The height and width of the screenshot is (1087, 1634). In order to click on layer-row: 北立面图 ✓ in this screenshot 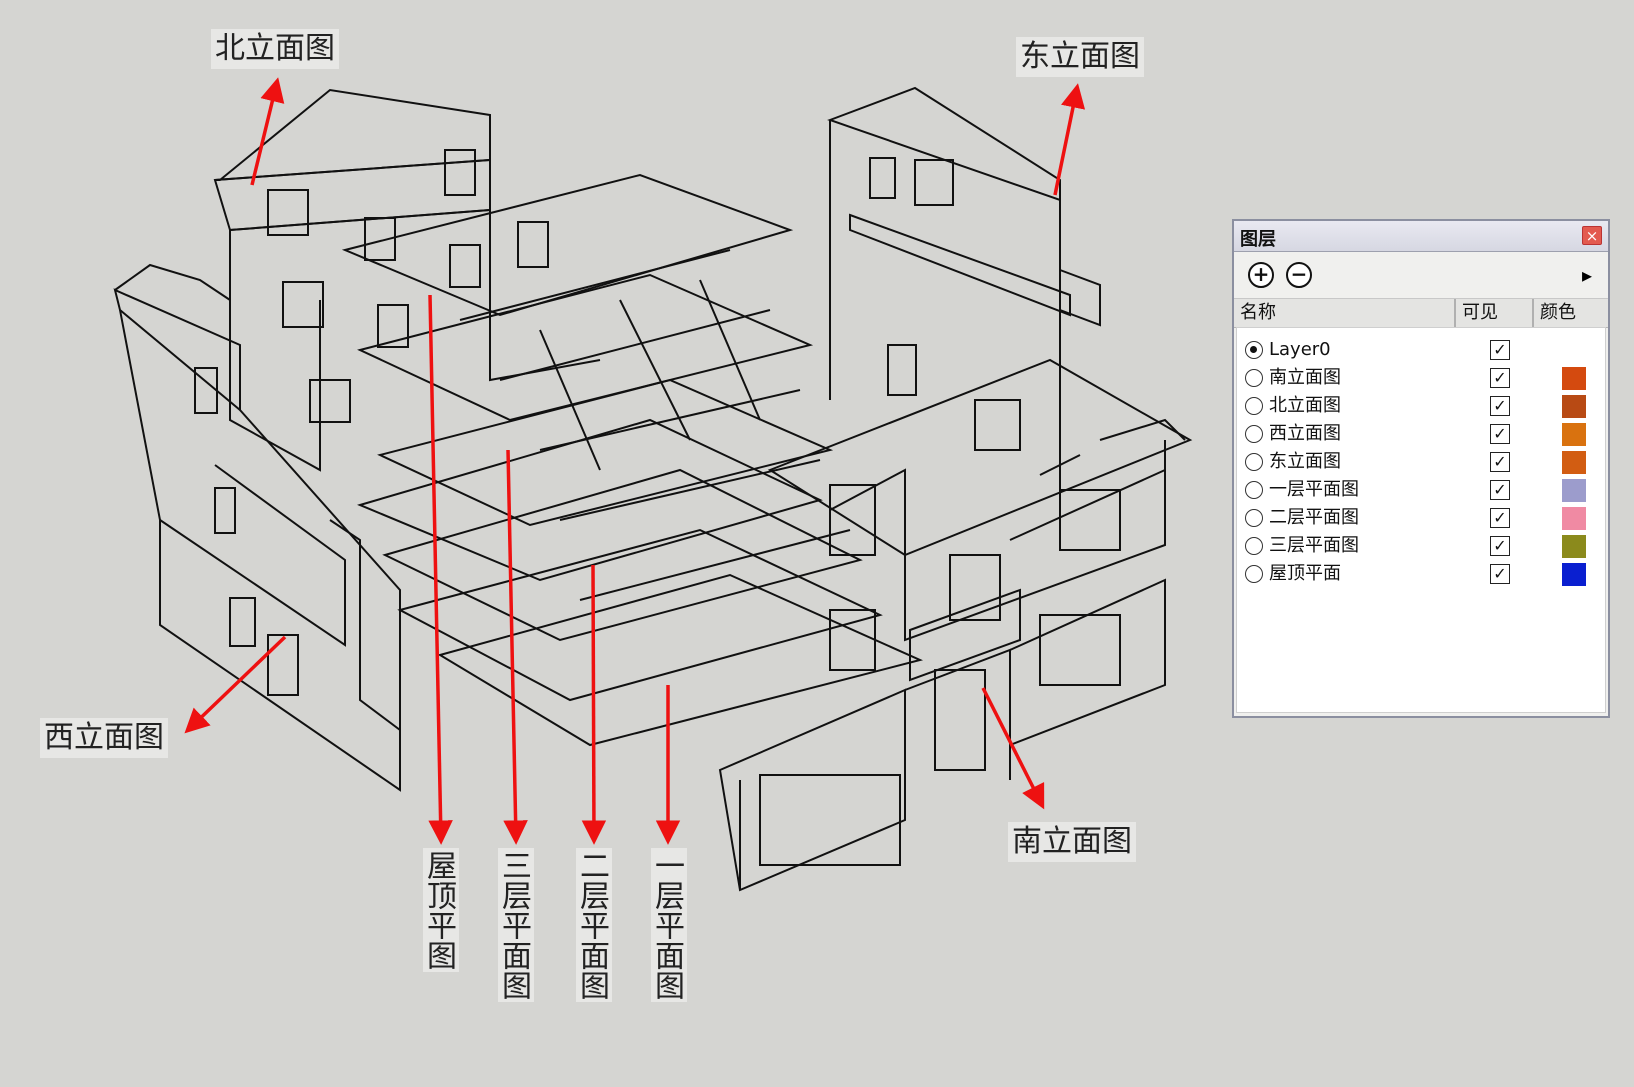, I will do `click(1421, 406)`.